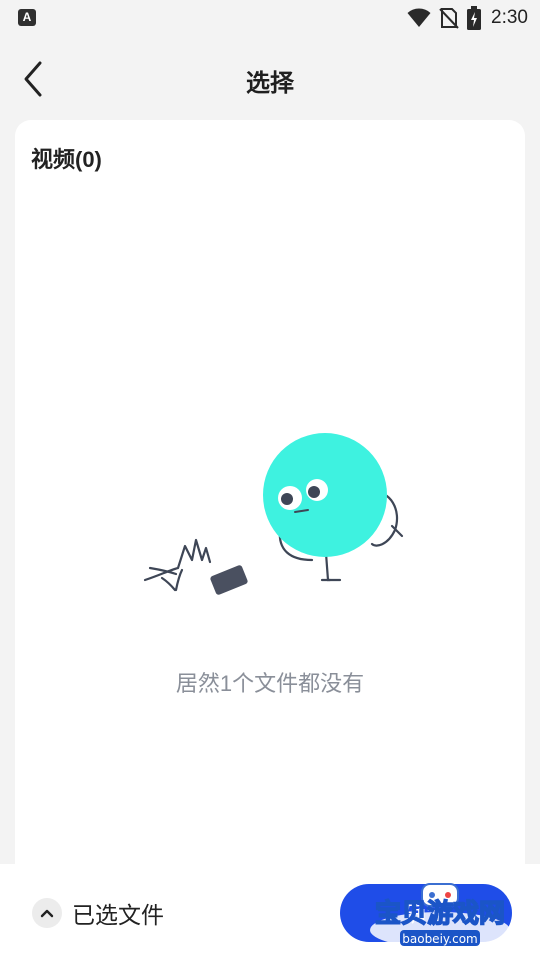  What do you see at coordinates (27, 17) in the screenshot?
I see `notification-icon: A` at bounding box center [27, 17].